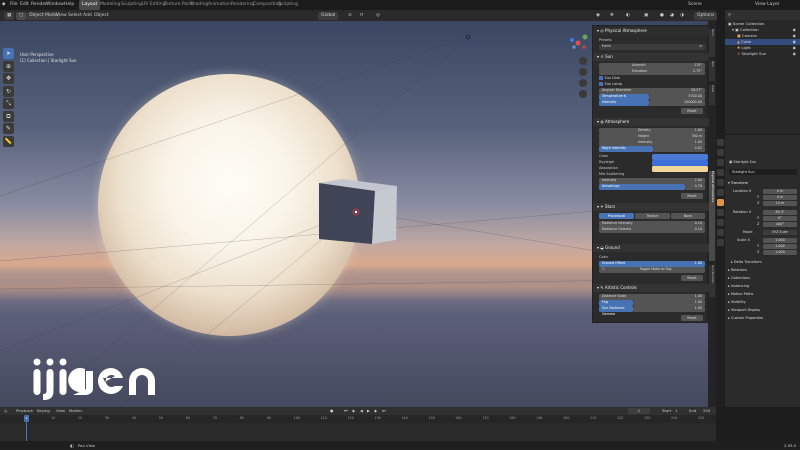  What do you see at coordinates (651, 57) in the screenshot?
I see `sun-section-header: ▾ ☼ Sun` at bounding box center [651, 57].